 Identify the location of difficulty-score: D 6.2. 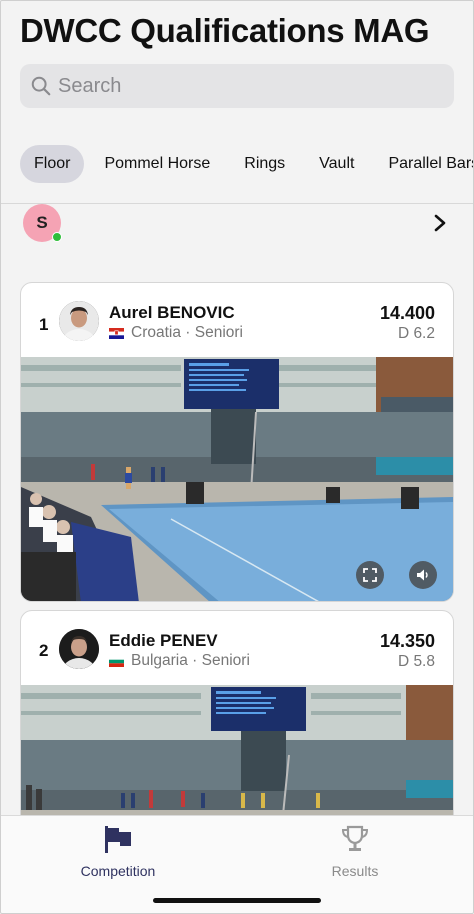
(416, 333).